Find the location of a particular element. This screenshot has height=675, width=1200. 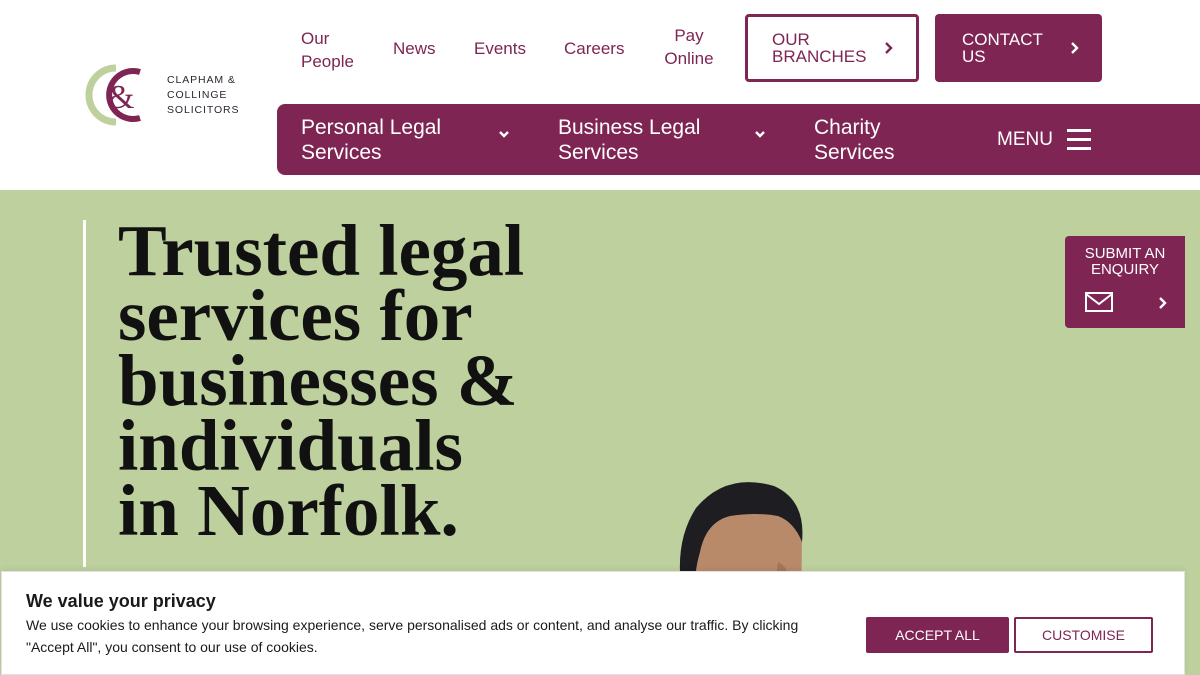

nav-careers: Careers is located at coordinates (594, 48).